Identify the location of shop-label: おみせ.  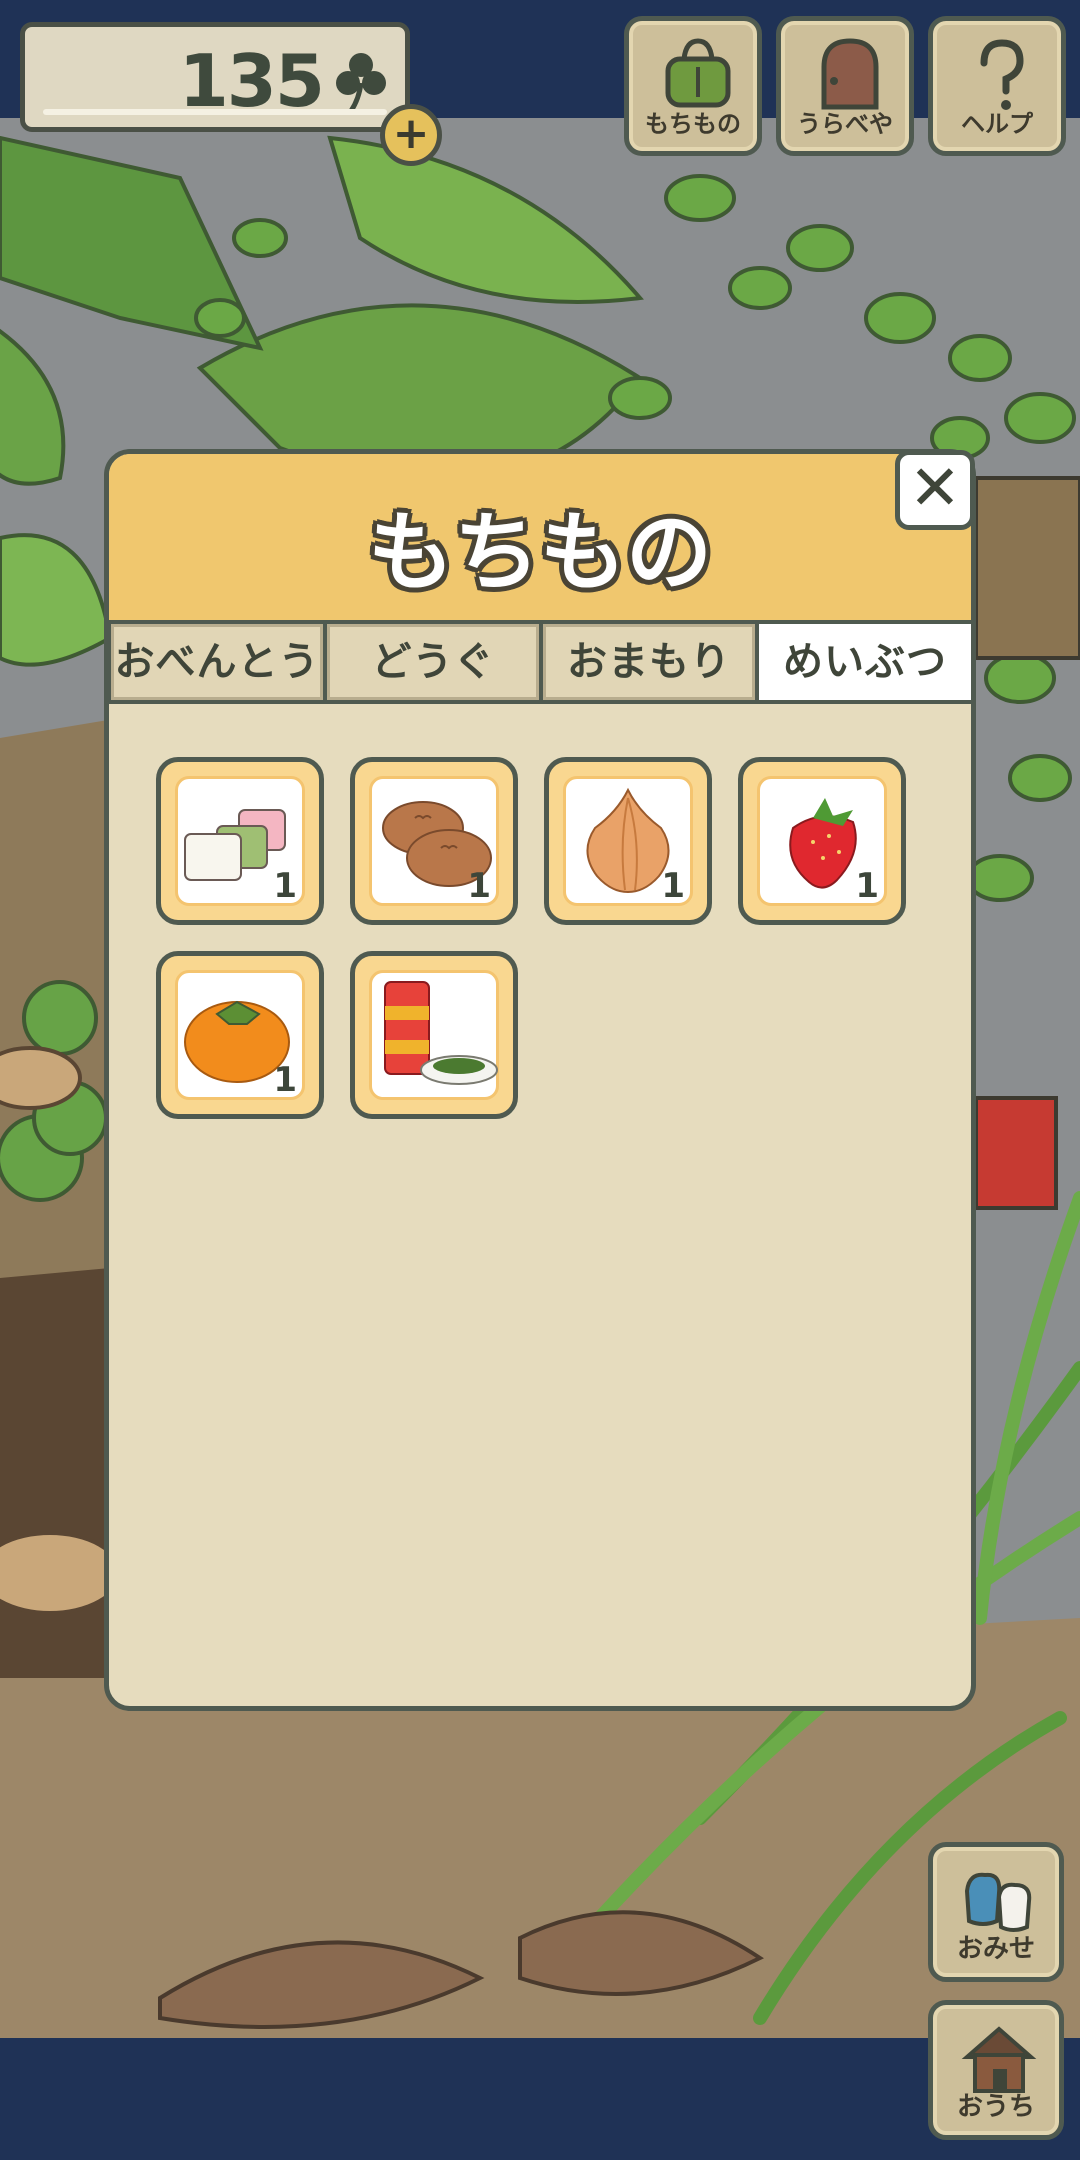
(995, 1949).